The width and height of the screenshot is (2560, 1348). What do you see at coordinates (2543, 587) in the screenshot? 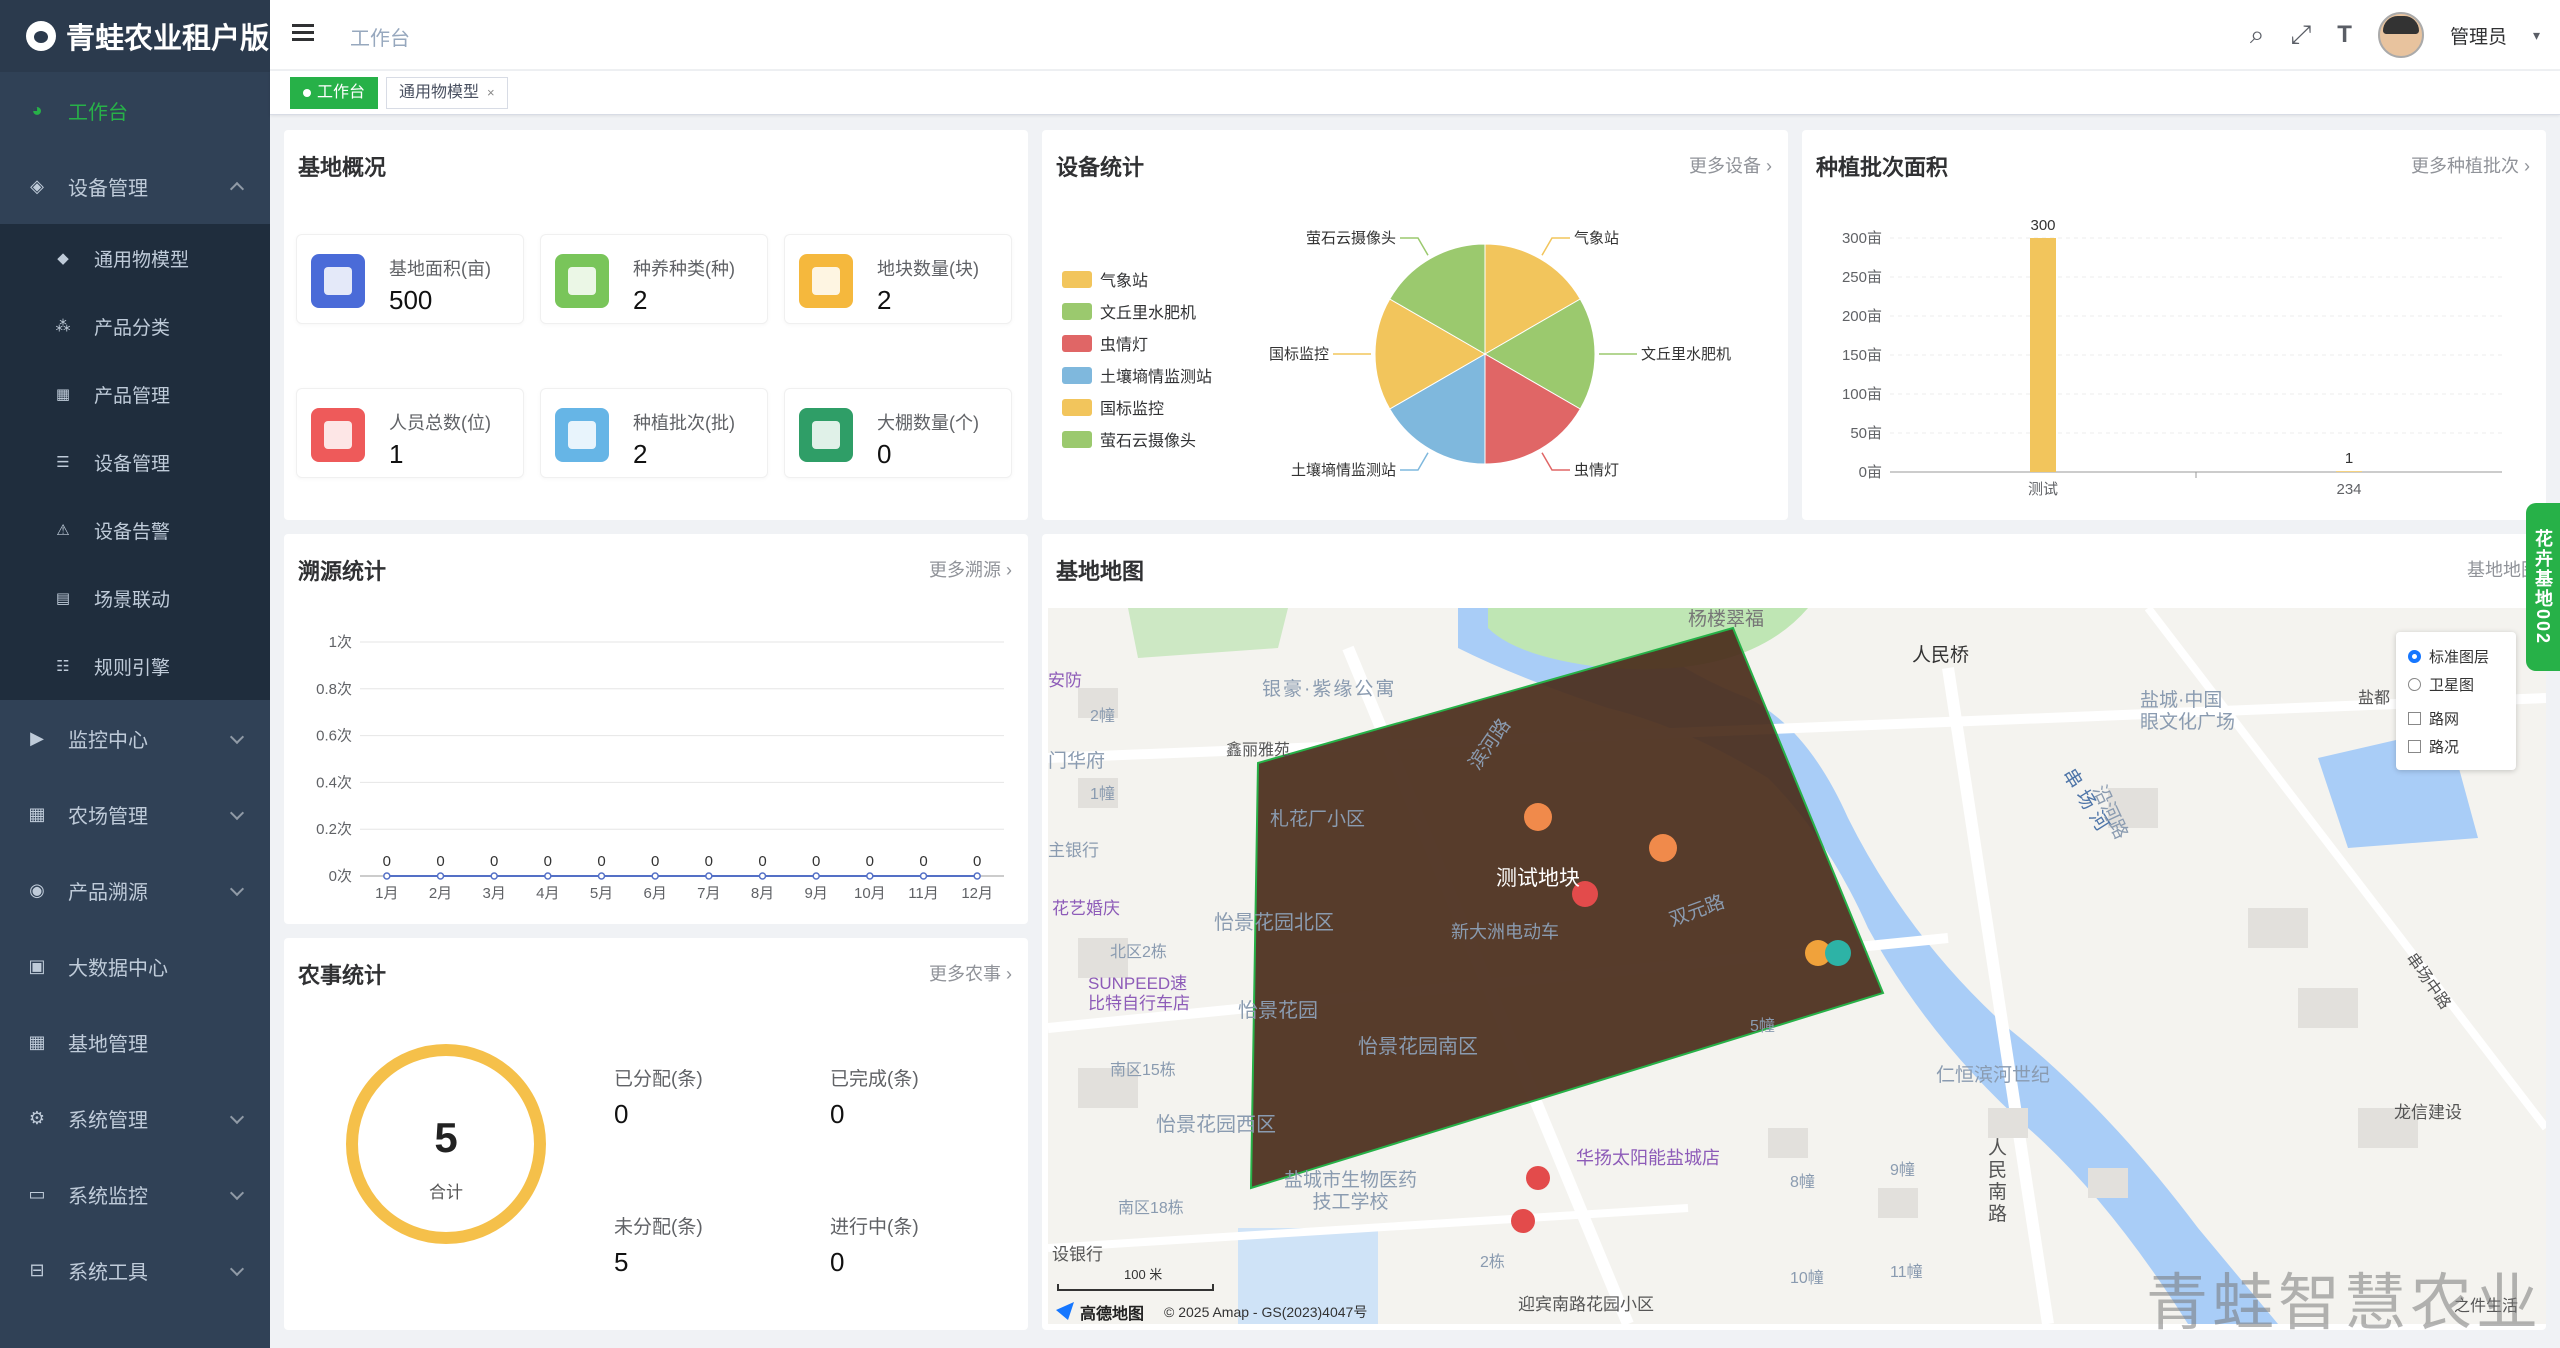
I see `base-switch-tab: 花卉基地002` at bounding box center [2543, 587].